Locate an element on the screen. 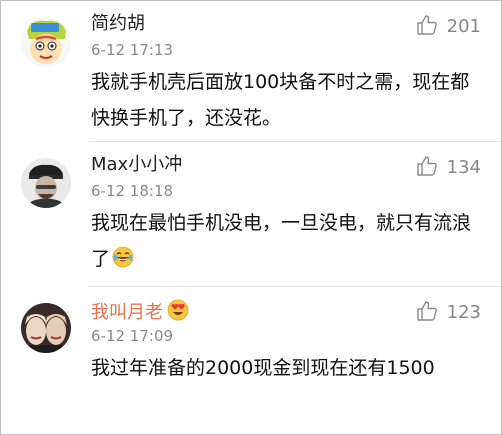  comment-time: 6-12 18:18 is located at coordinates (132, 191).